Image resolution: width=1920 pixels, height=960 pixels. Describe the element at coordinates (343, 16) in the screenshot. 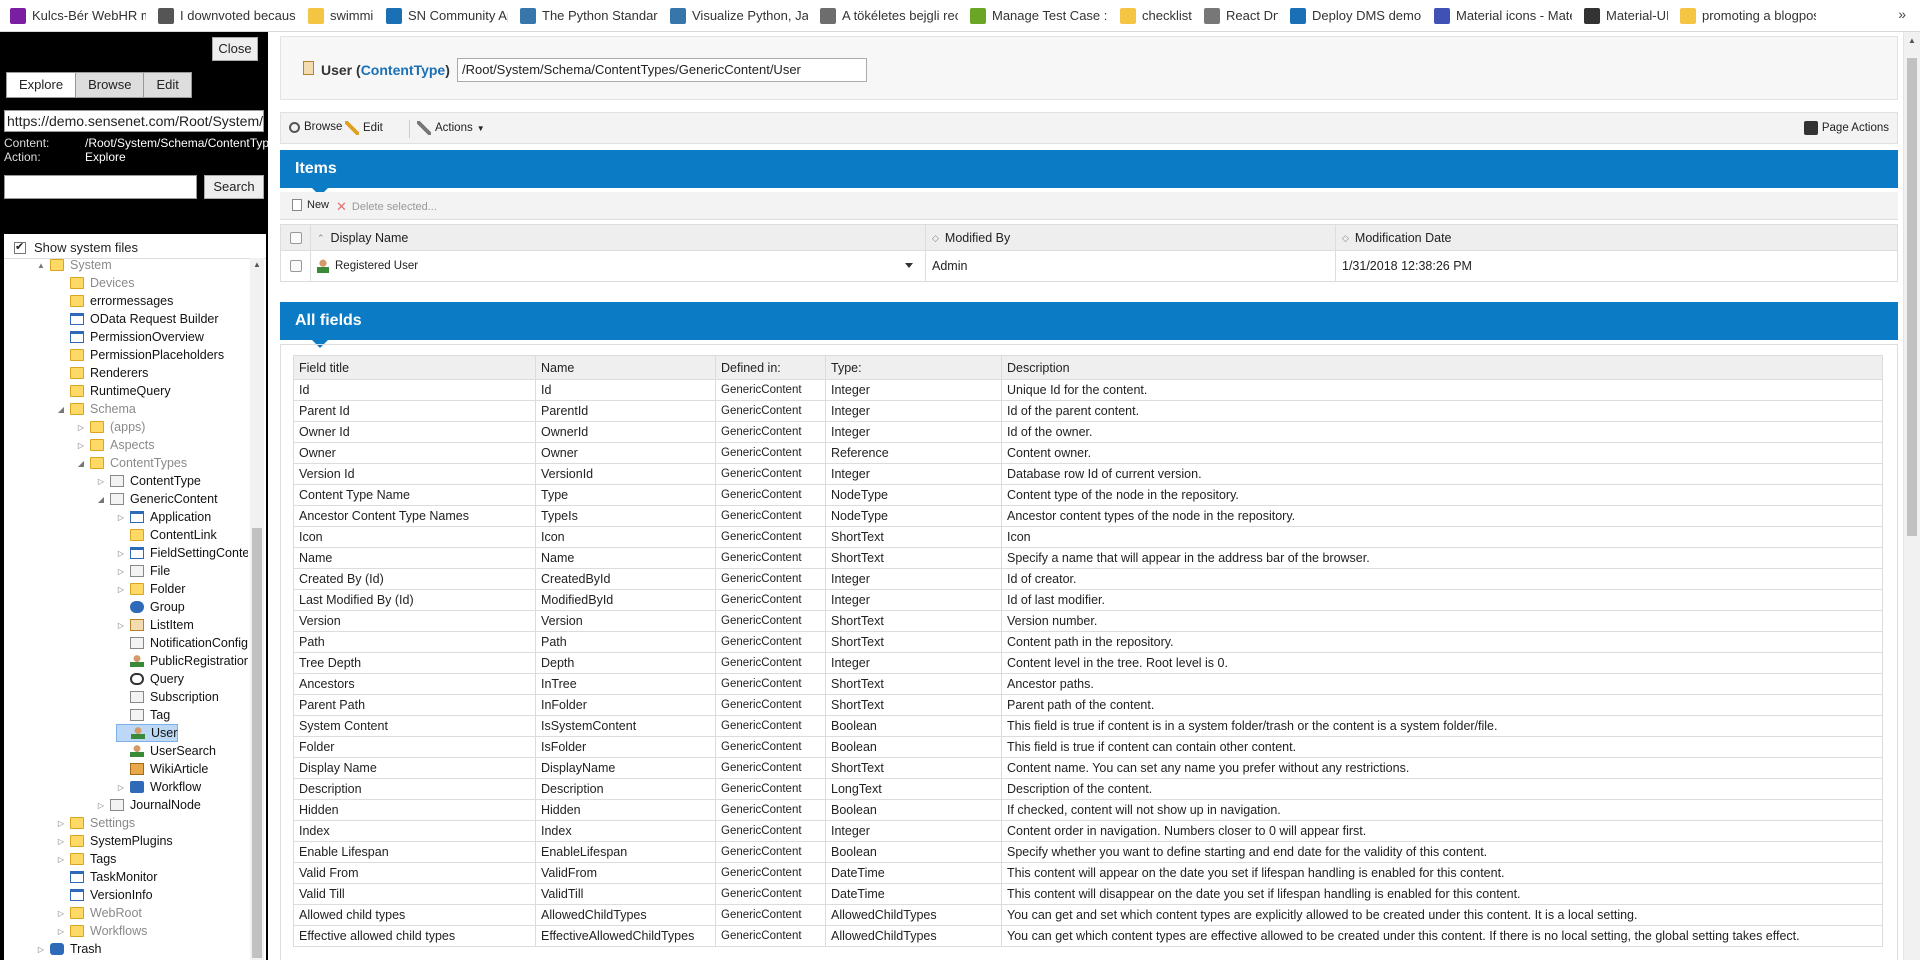

I see `bookmark-item: swimming` at that location.